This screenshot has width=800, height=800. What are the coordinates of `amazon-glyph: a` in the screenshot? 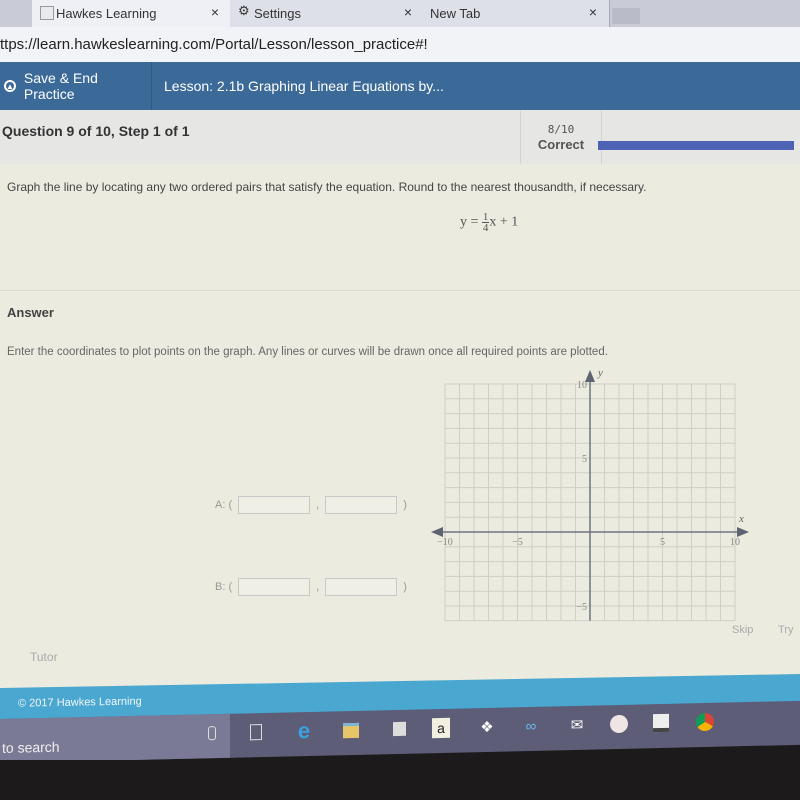 It's located at (441, 728).